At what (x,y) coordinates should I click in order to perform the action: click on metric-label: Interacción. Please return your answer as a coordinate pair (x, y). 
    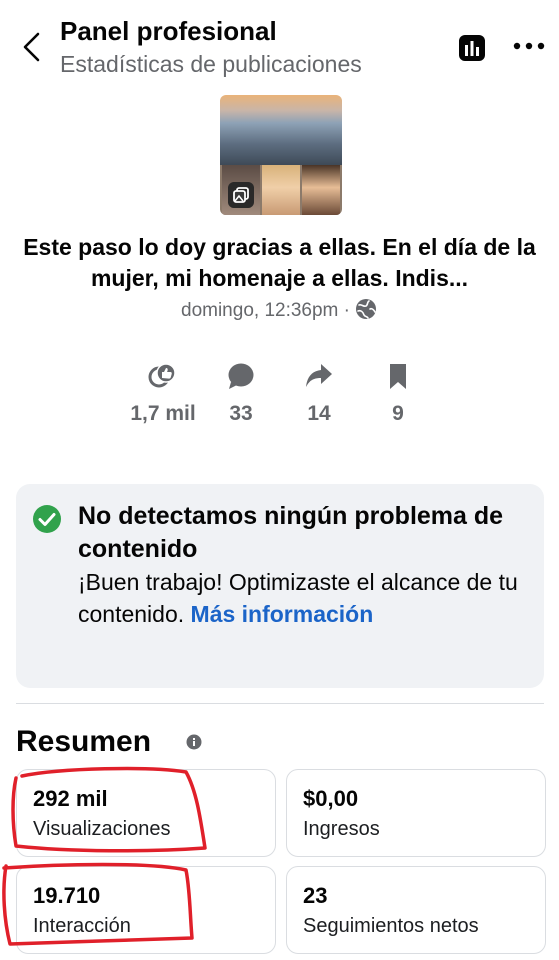
    Looking at the image, I should click on (82, 926).